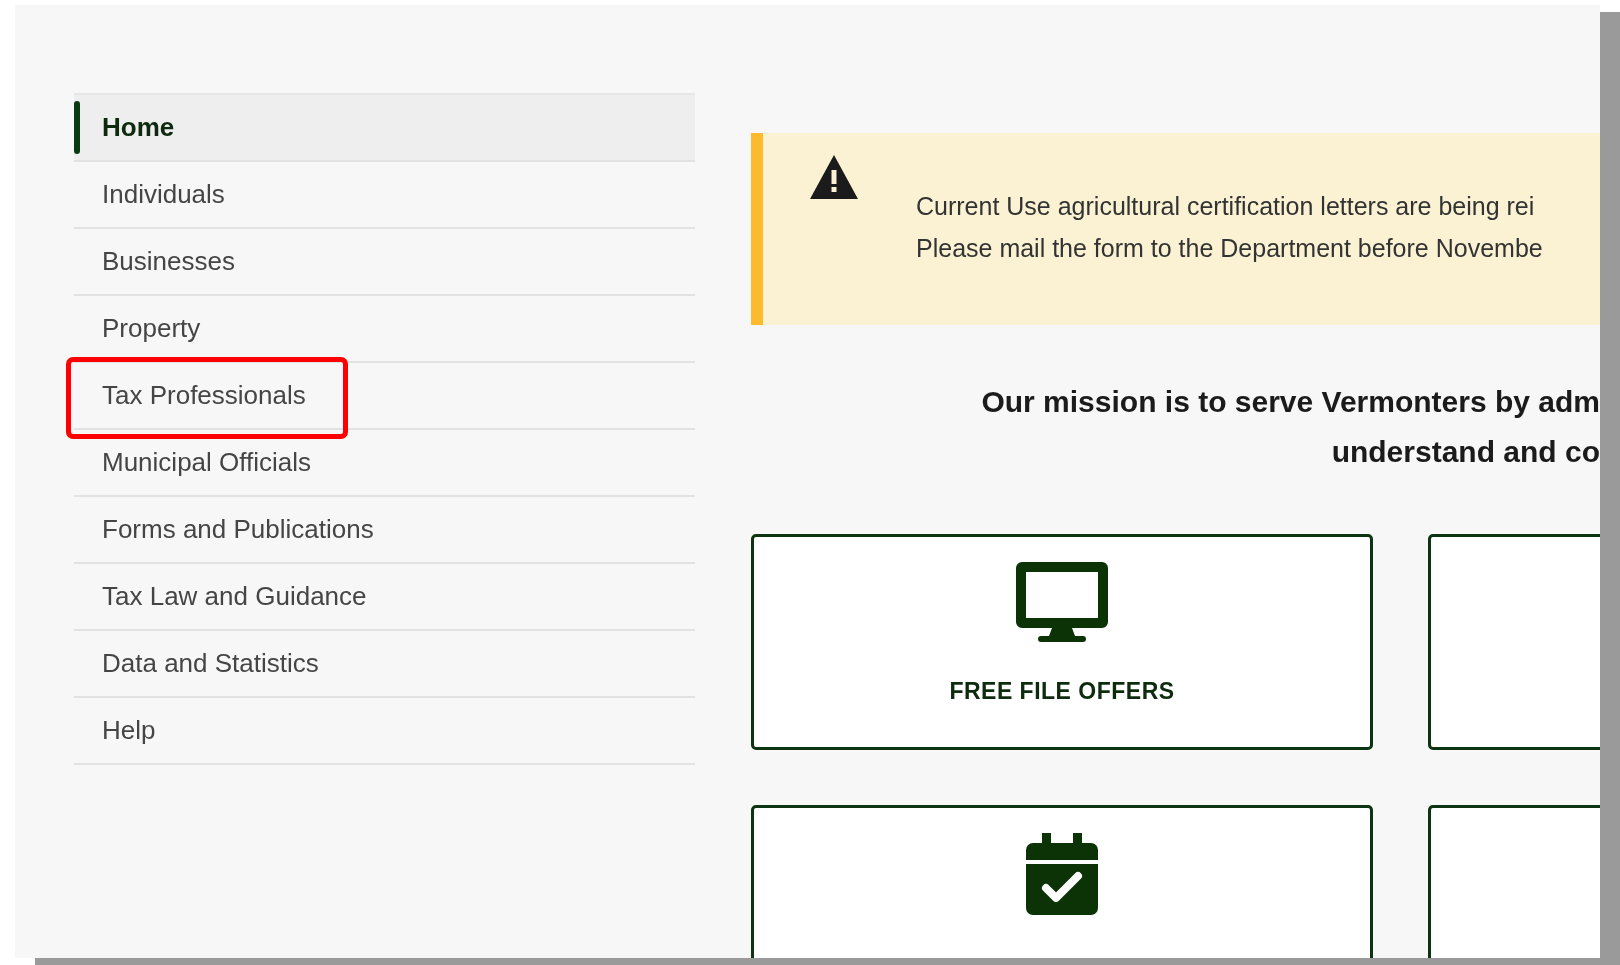 Image resolution: width=1620 pixels, height=965 pixels. What do you see at coordinates (384, 530) in the screenshot?
I see `sidebar-item: Forms and Publications` at bounding box center [384, 530].